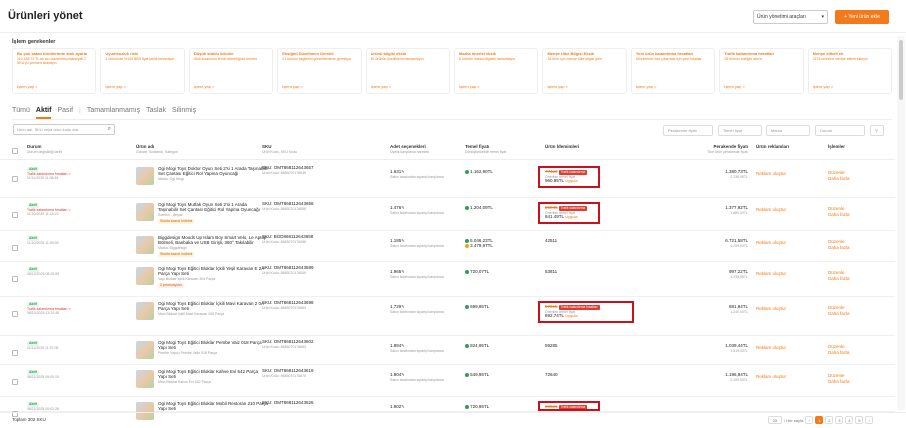 This screenshot has height=428, width=906. What do you see at coordinates (790, 17) in the screenshot?
I see `product-tools-select: Ürün yönetimi araçları ▾` at bounding box center [790, 17].